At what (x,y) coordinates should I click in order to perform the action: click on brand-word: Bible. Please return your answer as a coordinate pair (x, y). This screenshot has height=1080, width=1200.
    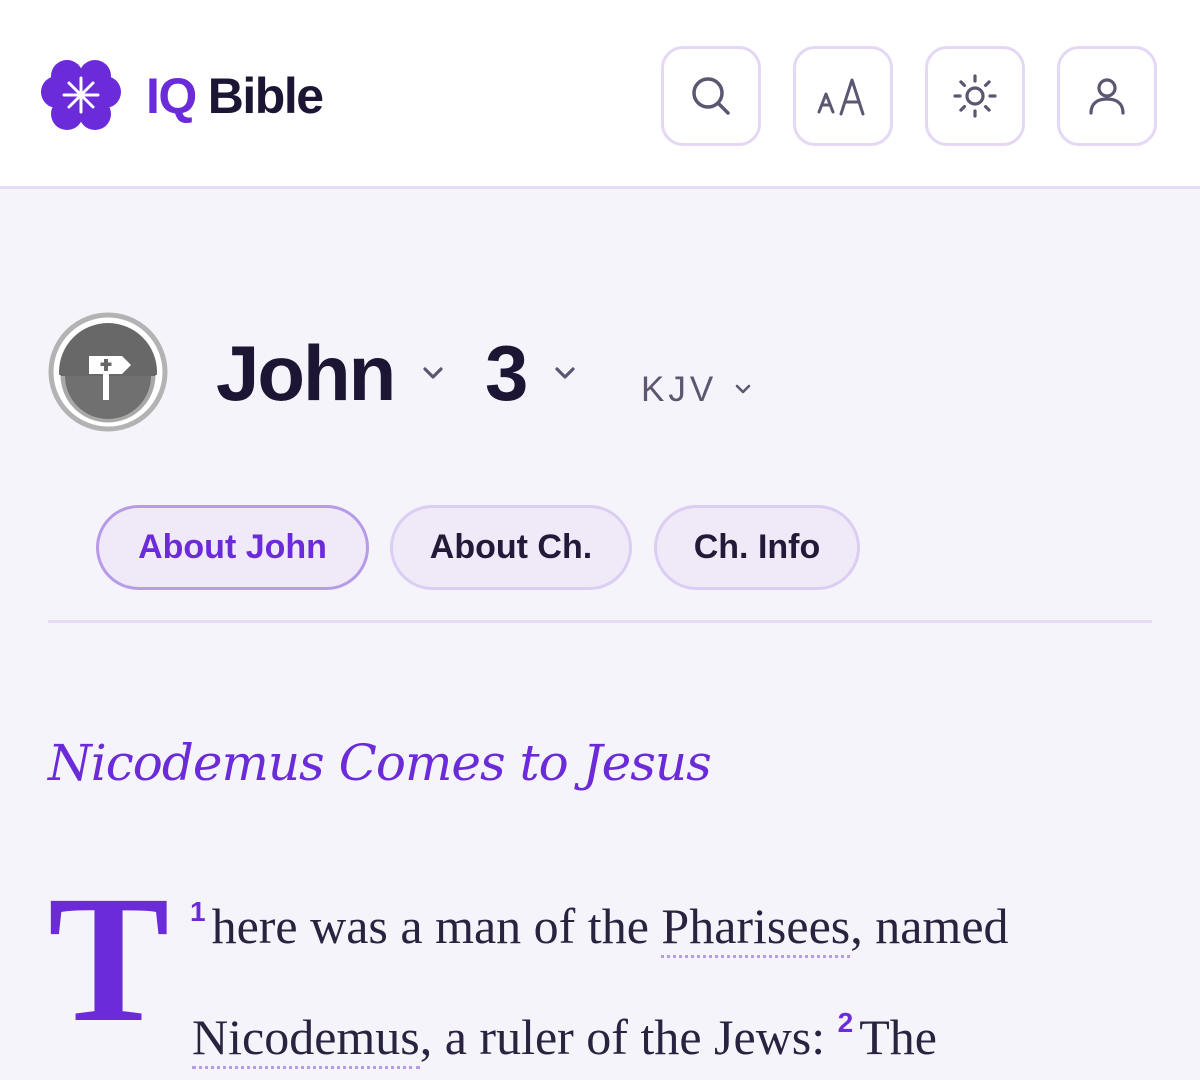
    Looking at the image, I should click on (265, 96).